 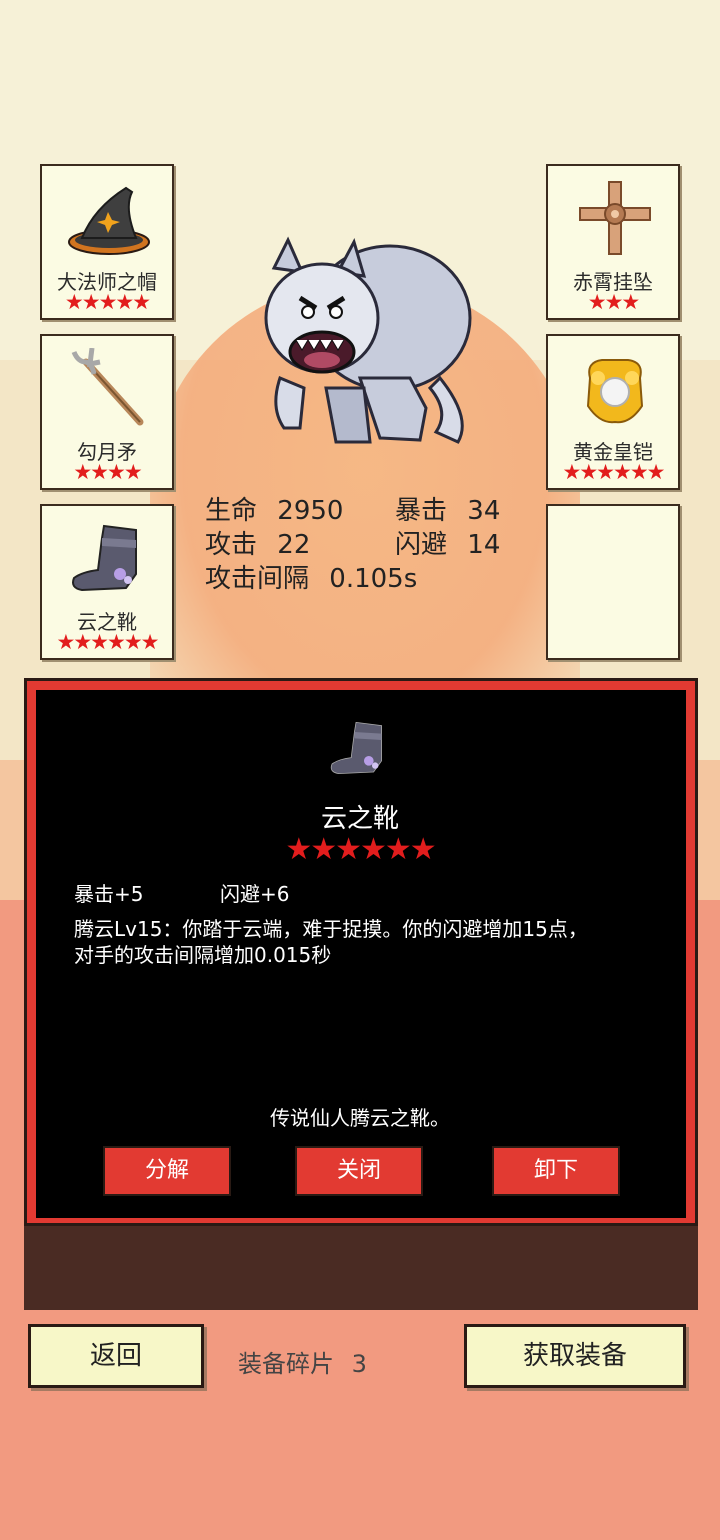 What do you see at coordinates (359, 1364) in the screenshot?
I see `fragments-count: 3` at bounding box center [359, 1364].